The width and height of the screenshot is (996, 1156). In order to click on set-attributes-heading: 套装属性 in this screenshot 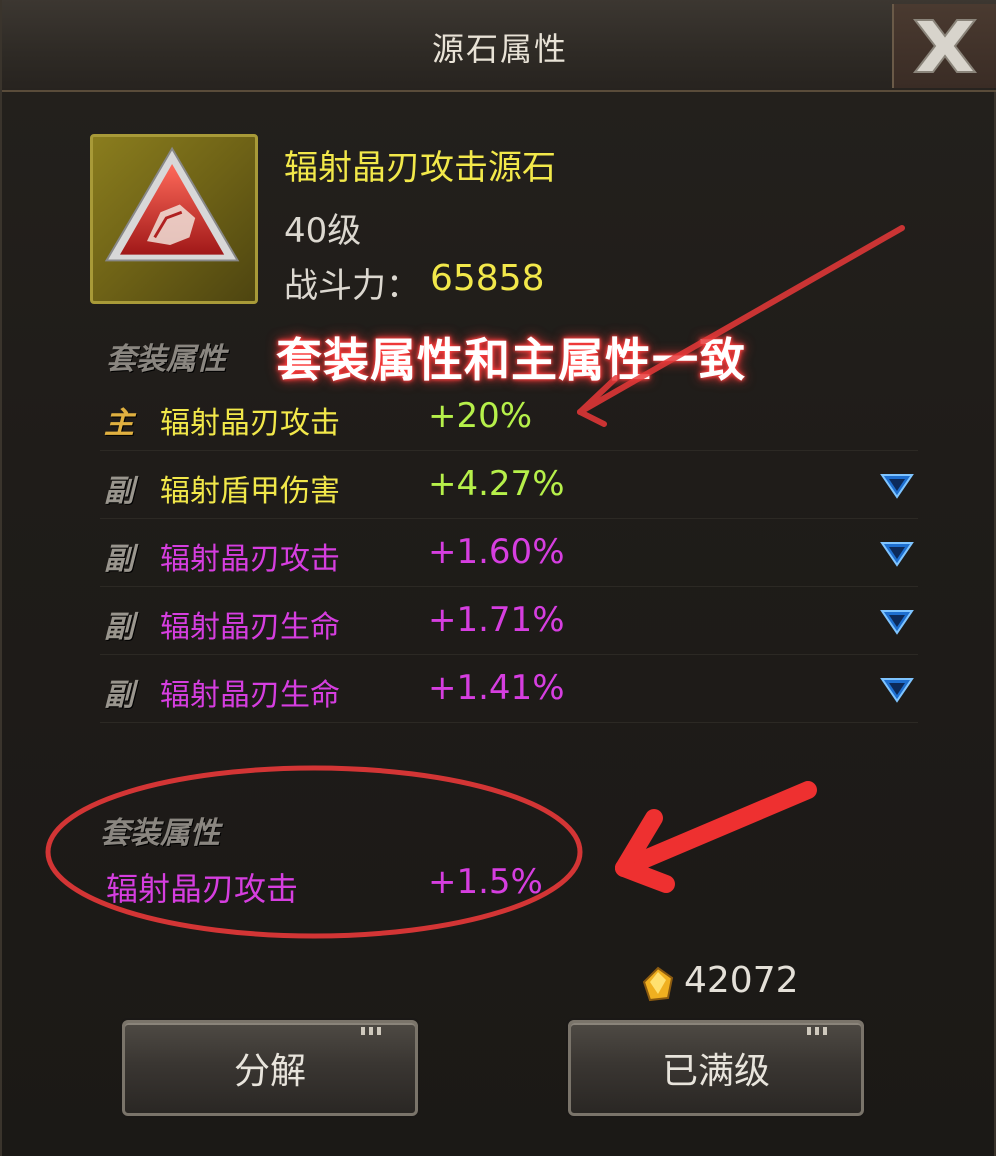, I will do `click(166, 359)`.